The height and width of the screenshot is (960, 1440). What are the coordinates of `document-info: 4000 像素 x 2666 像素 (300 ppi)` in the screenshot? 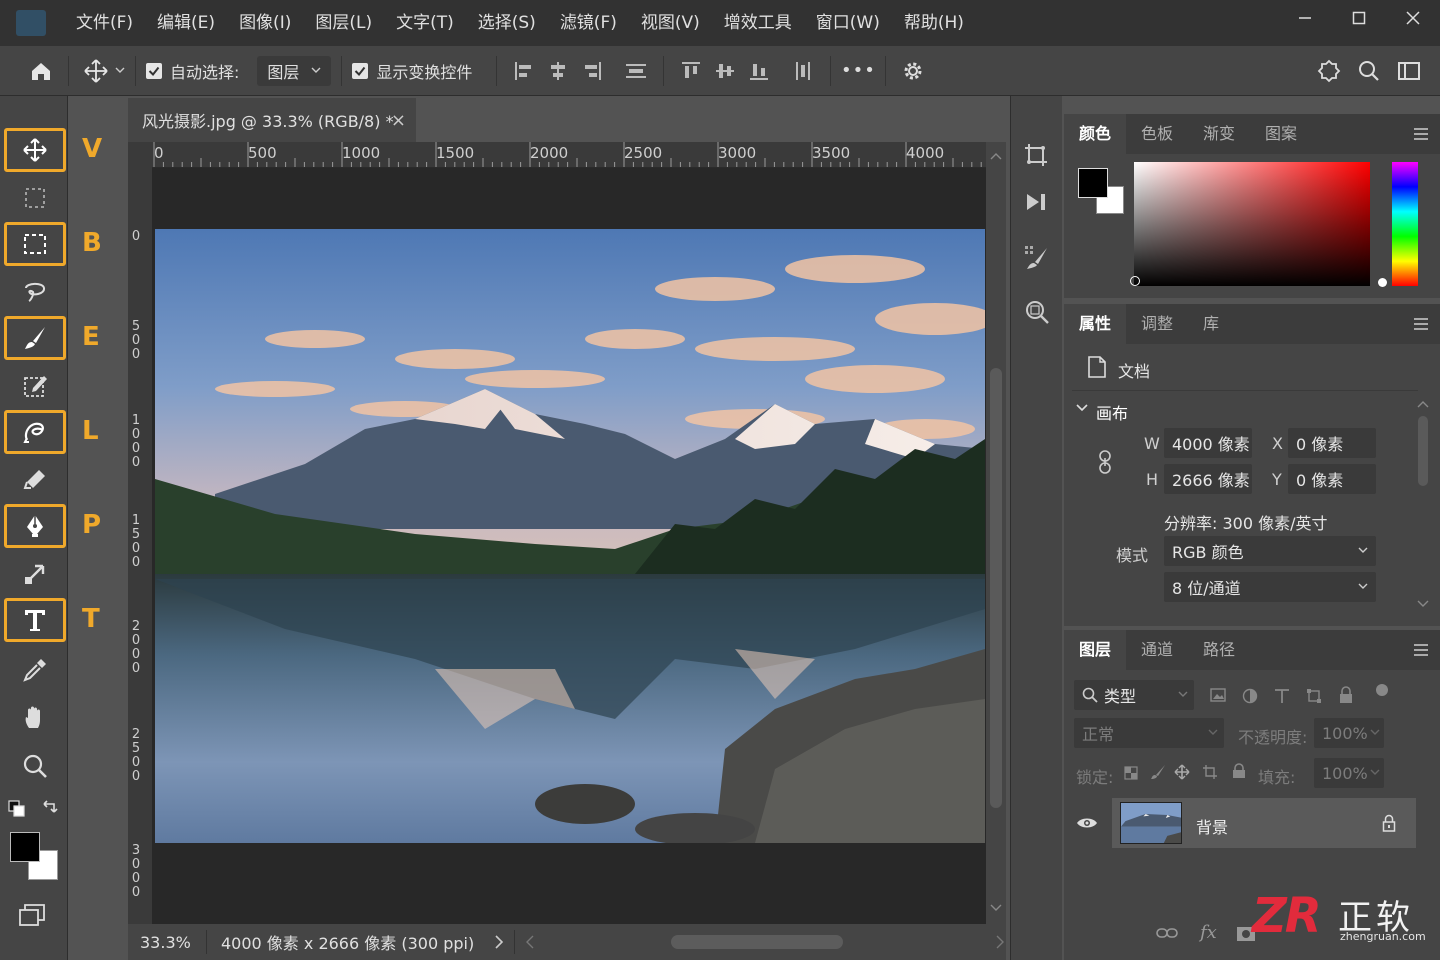 It's located at (347, 942).